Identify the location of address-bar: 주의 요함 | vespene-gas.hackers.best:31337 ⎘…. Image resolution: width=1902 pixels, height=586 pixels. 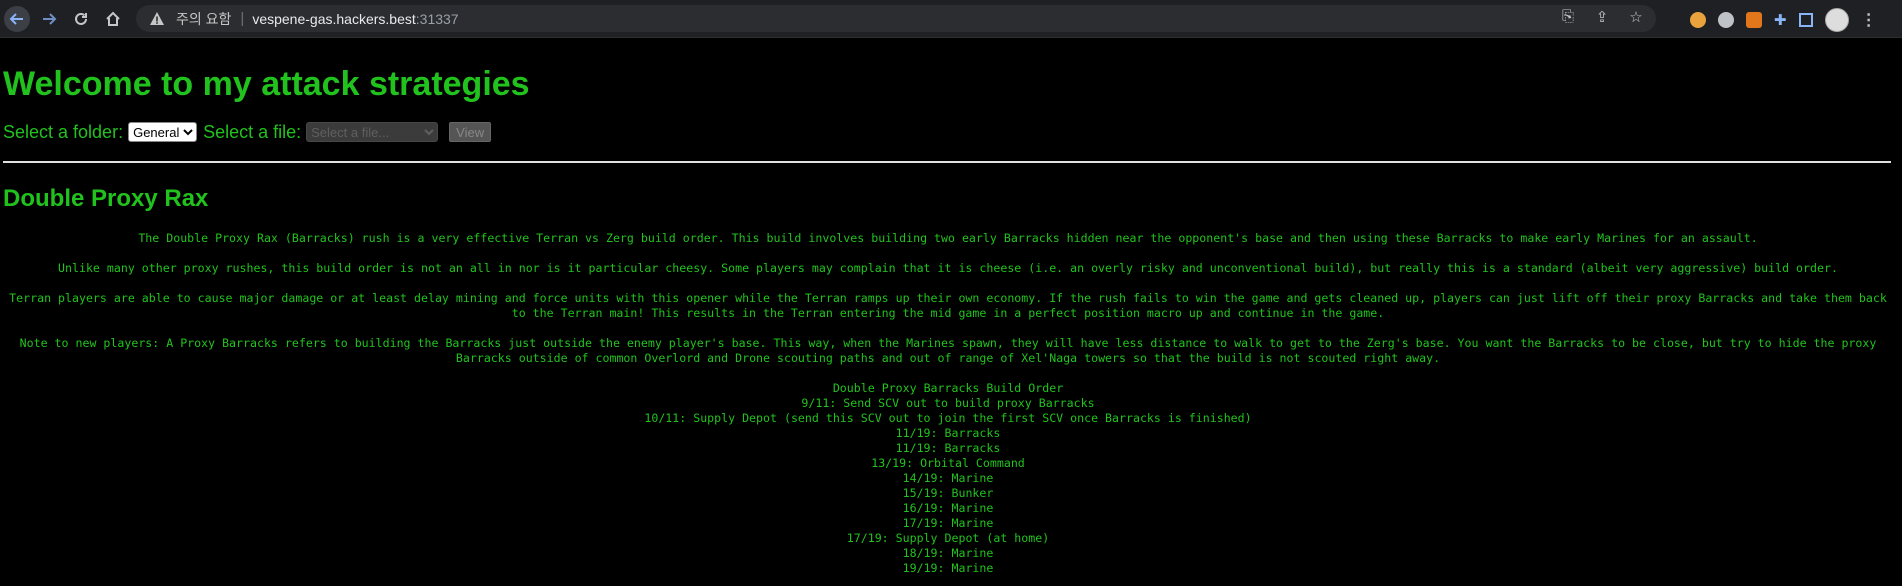
(896, 18).